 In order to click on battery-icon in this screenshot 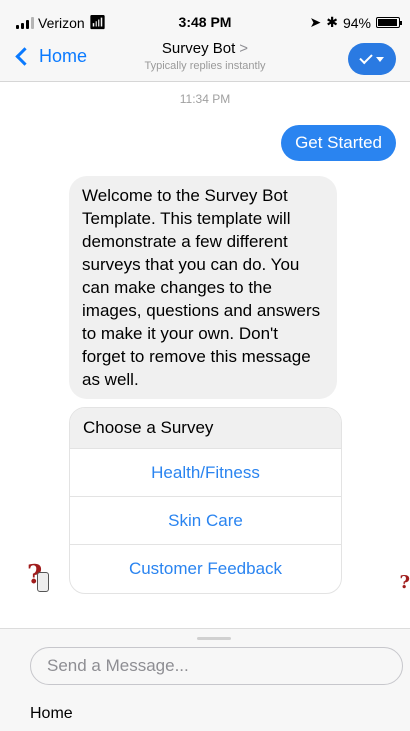, I will do `click(389, 22)`.